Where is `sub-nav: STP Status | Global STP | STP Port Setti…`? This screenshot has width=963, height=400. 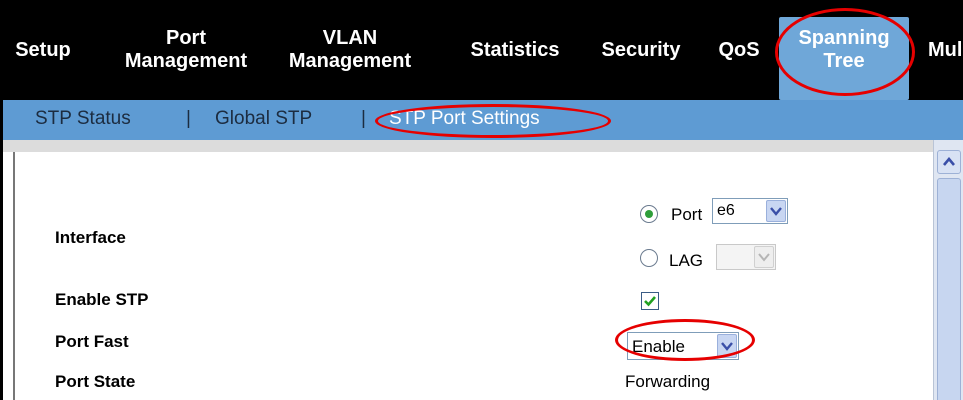 sub-nav: STP Status | Global STP | STP Port Setti… is located at coordinates (483, 120).